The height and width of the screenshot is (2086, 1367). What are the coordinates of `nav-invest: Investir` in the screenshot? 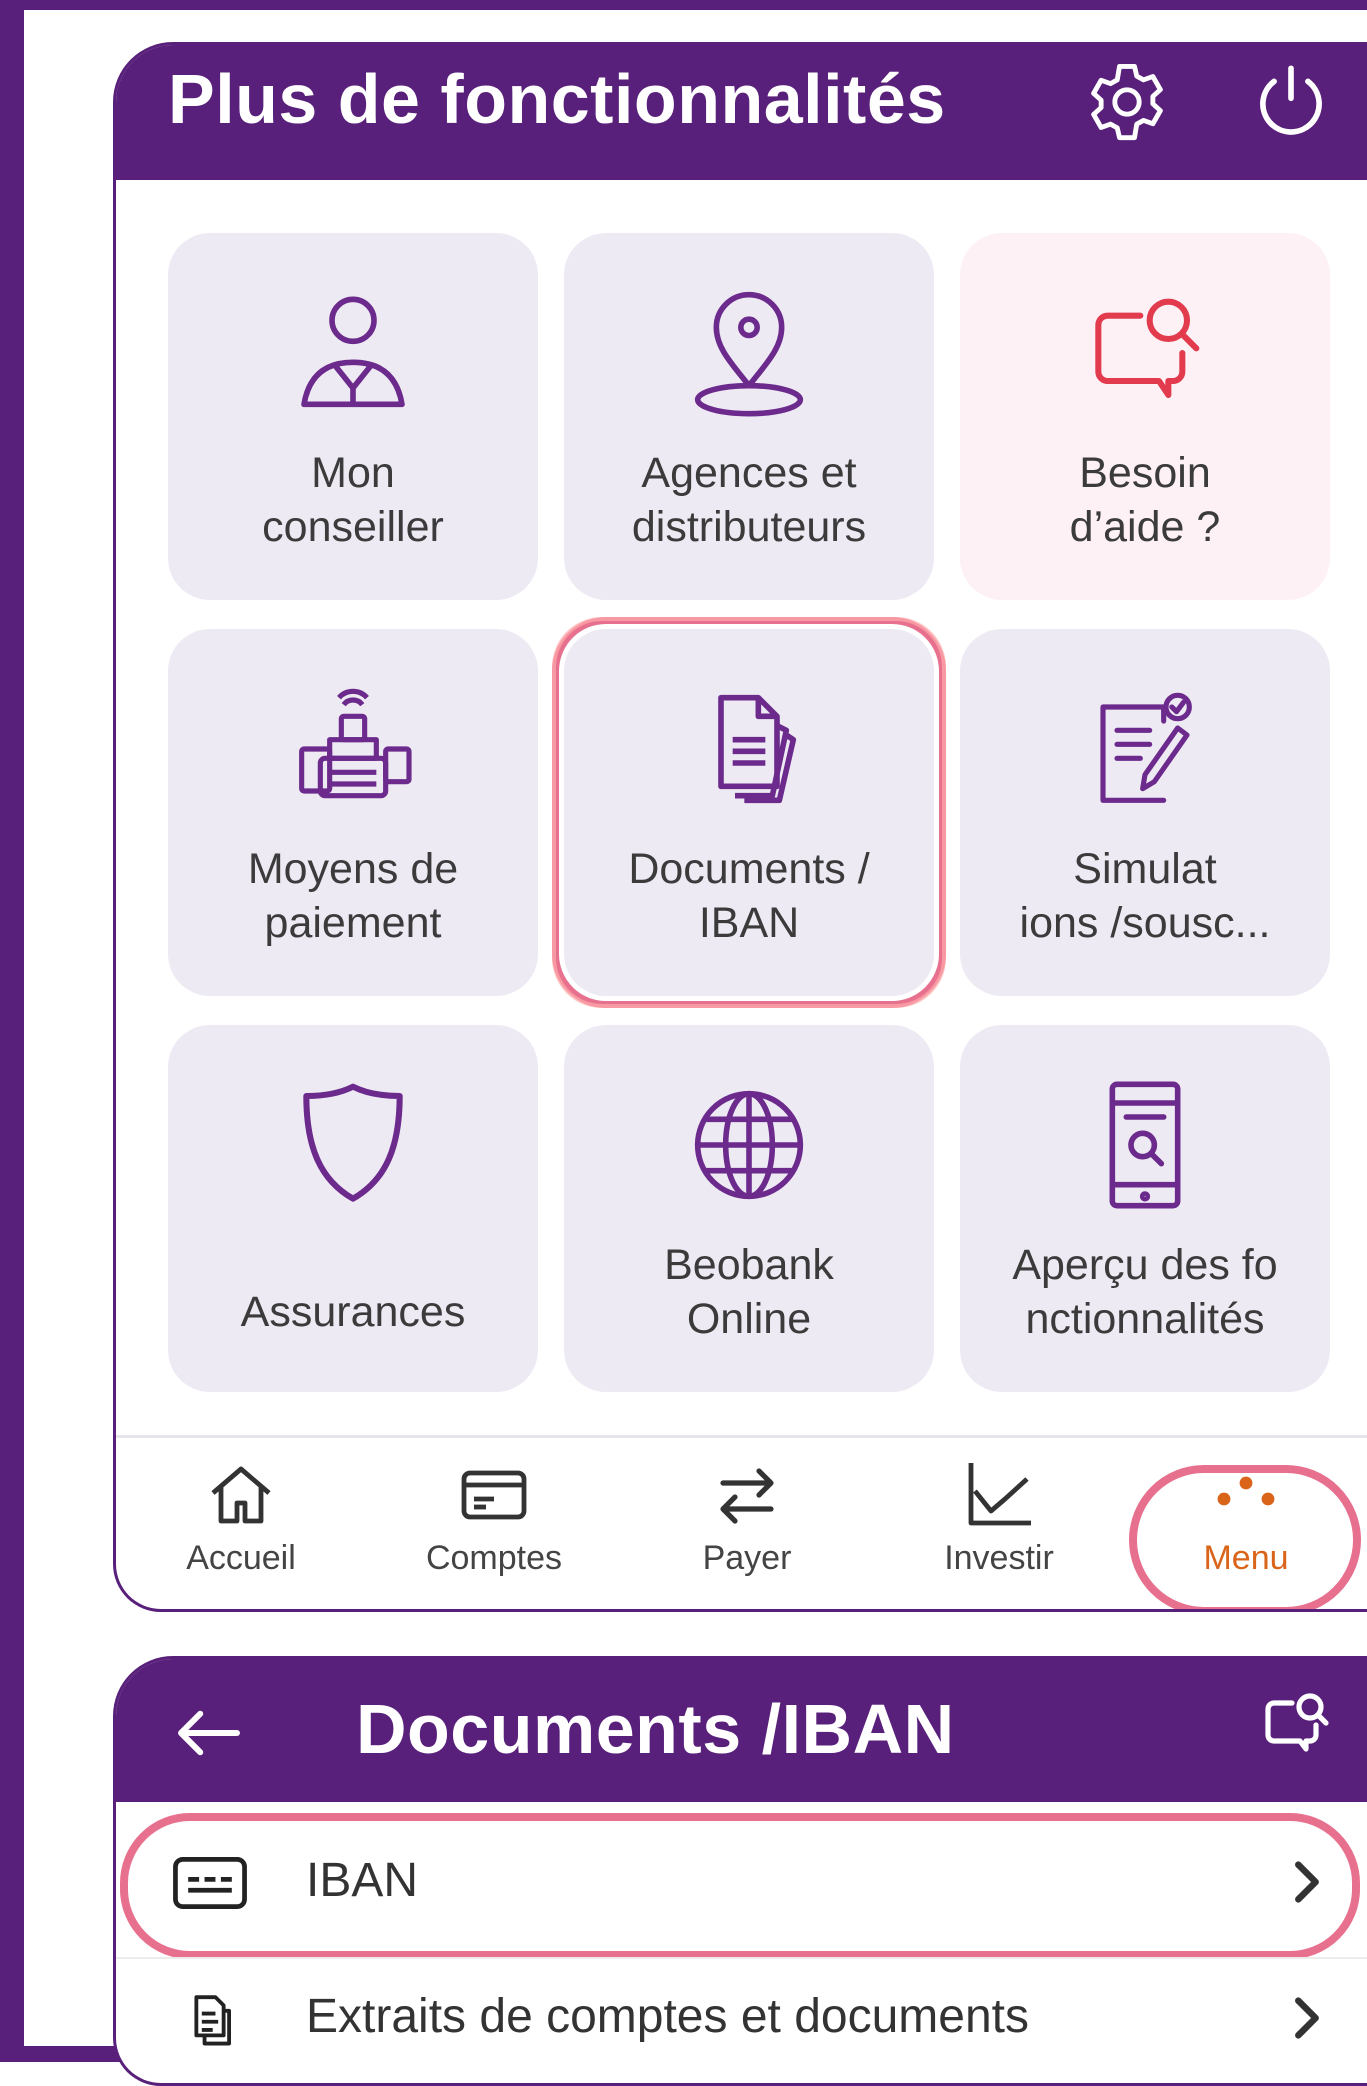 It's located at (999, 1530).